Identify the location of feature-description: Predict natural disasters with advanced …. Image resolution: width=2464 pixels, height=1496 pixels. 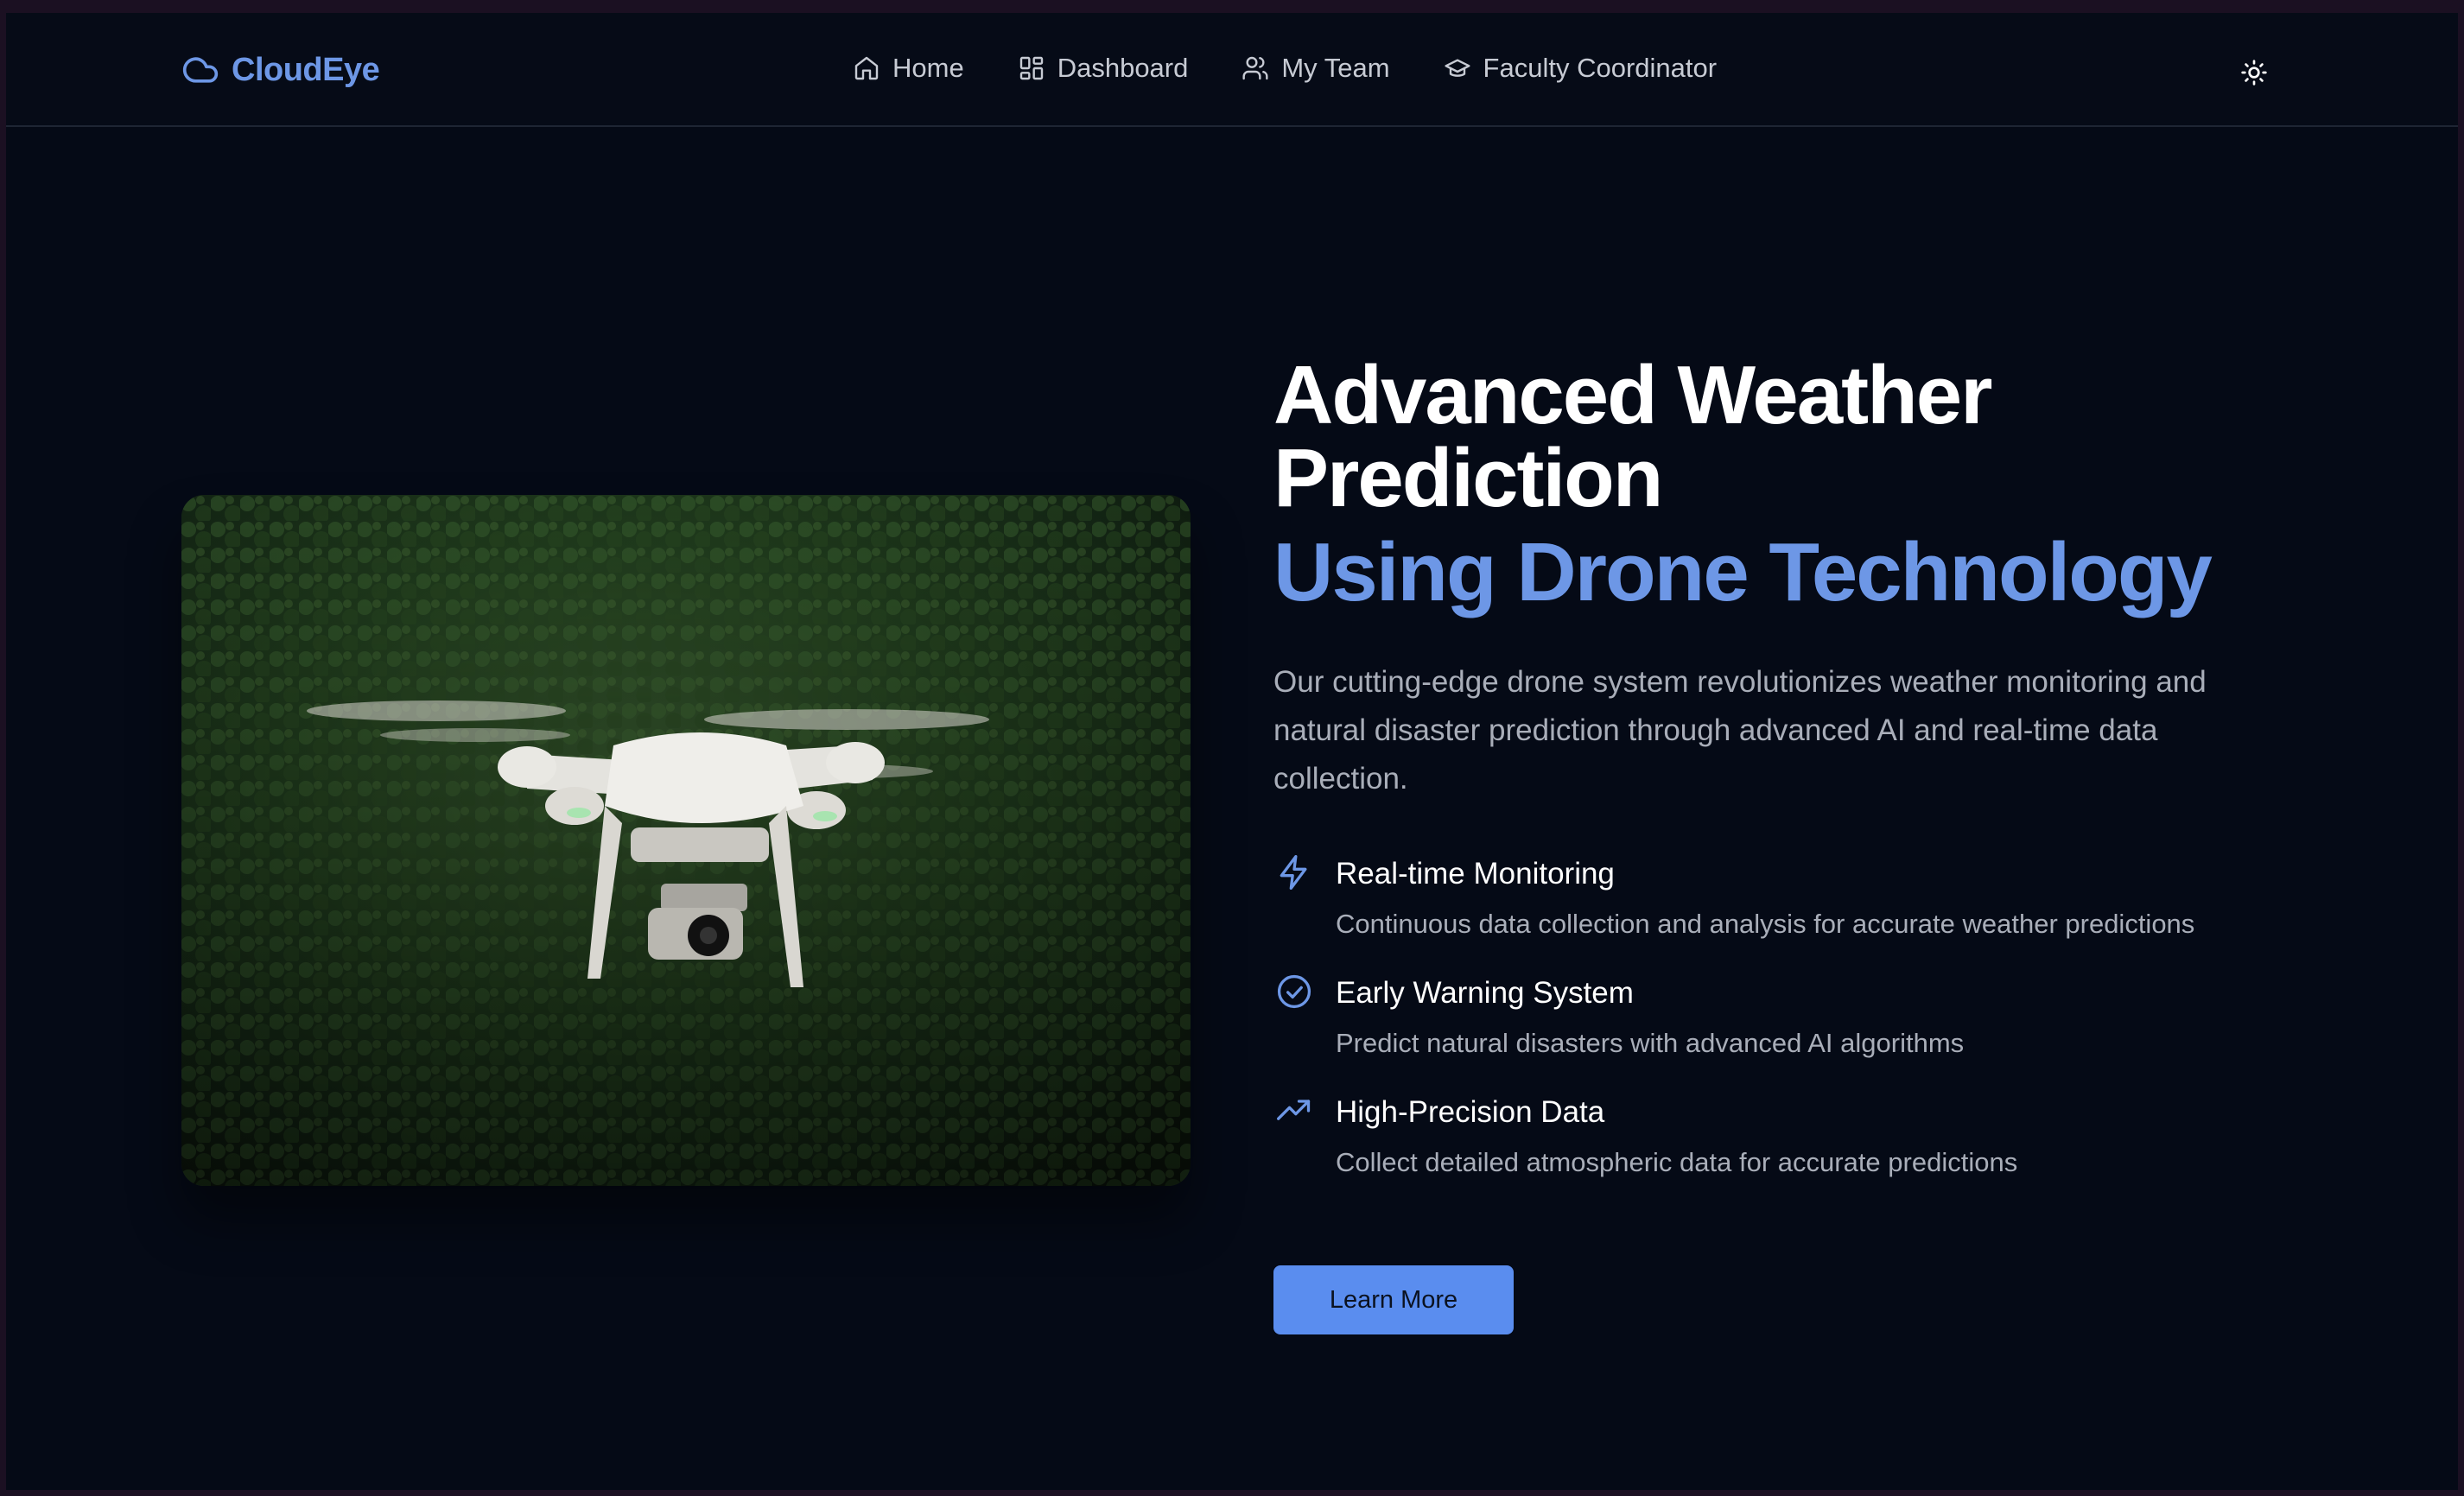
(1651, 1043).